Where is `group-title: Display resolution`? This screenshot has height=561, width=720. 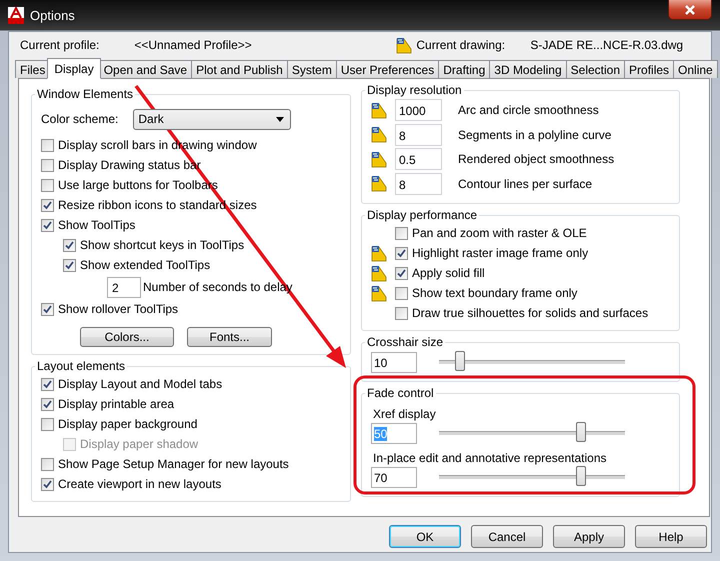
group-title: Display resolution is located at coordinates (414, 90).